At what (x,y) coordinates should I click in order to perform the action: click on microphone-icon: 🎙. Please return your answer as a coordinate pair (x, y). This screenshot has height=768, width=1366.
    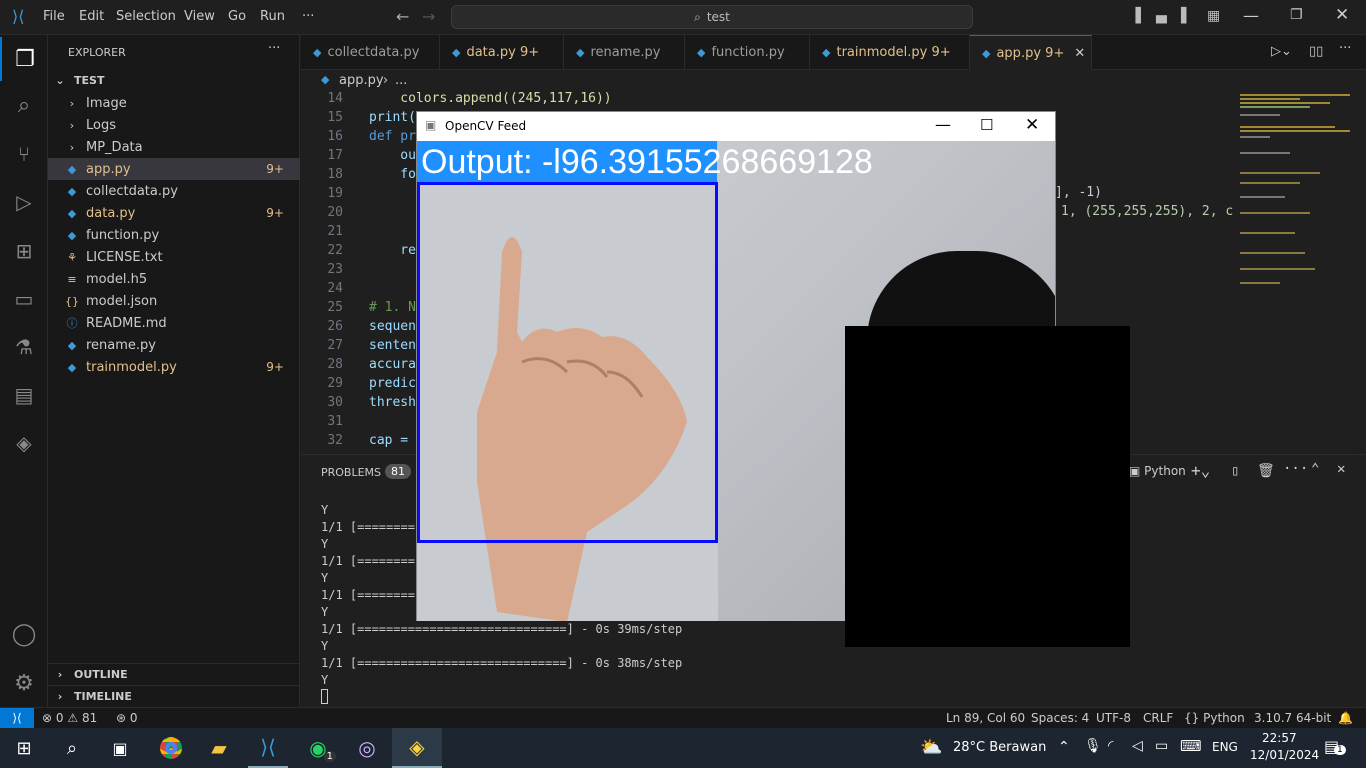
    Looking at the image, I should click on (1093, 746).